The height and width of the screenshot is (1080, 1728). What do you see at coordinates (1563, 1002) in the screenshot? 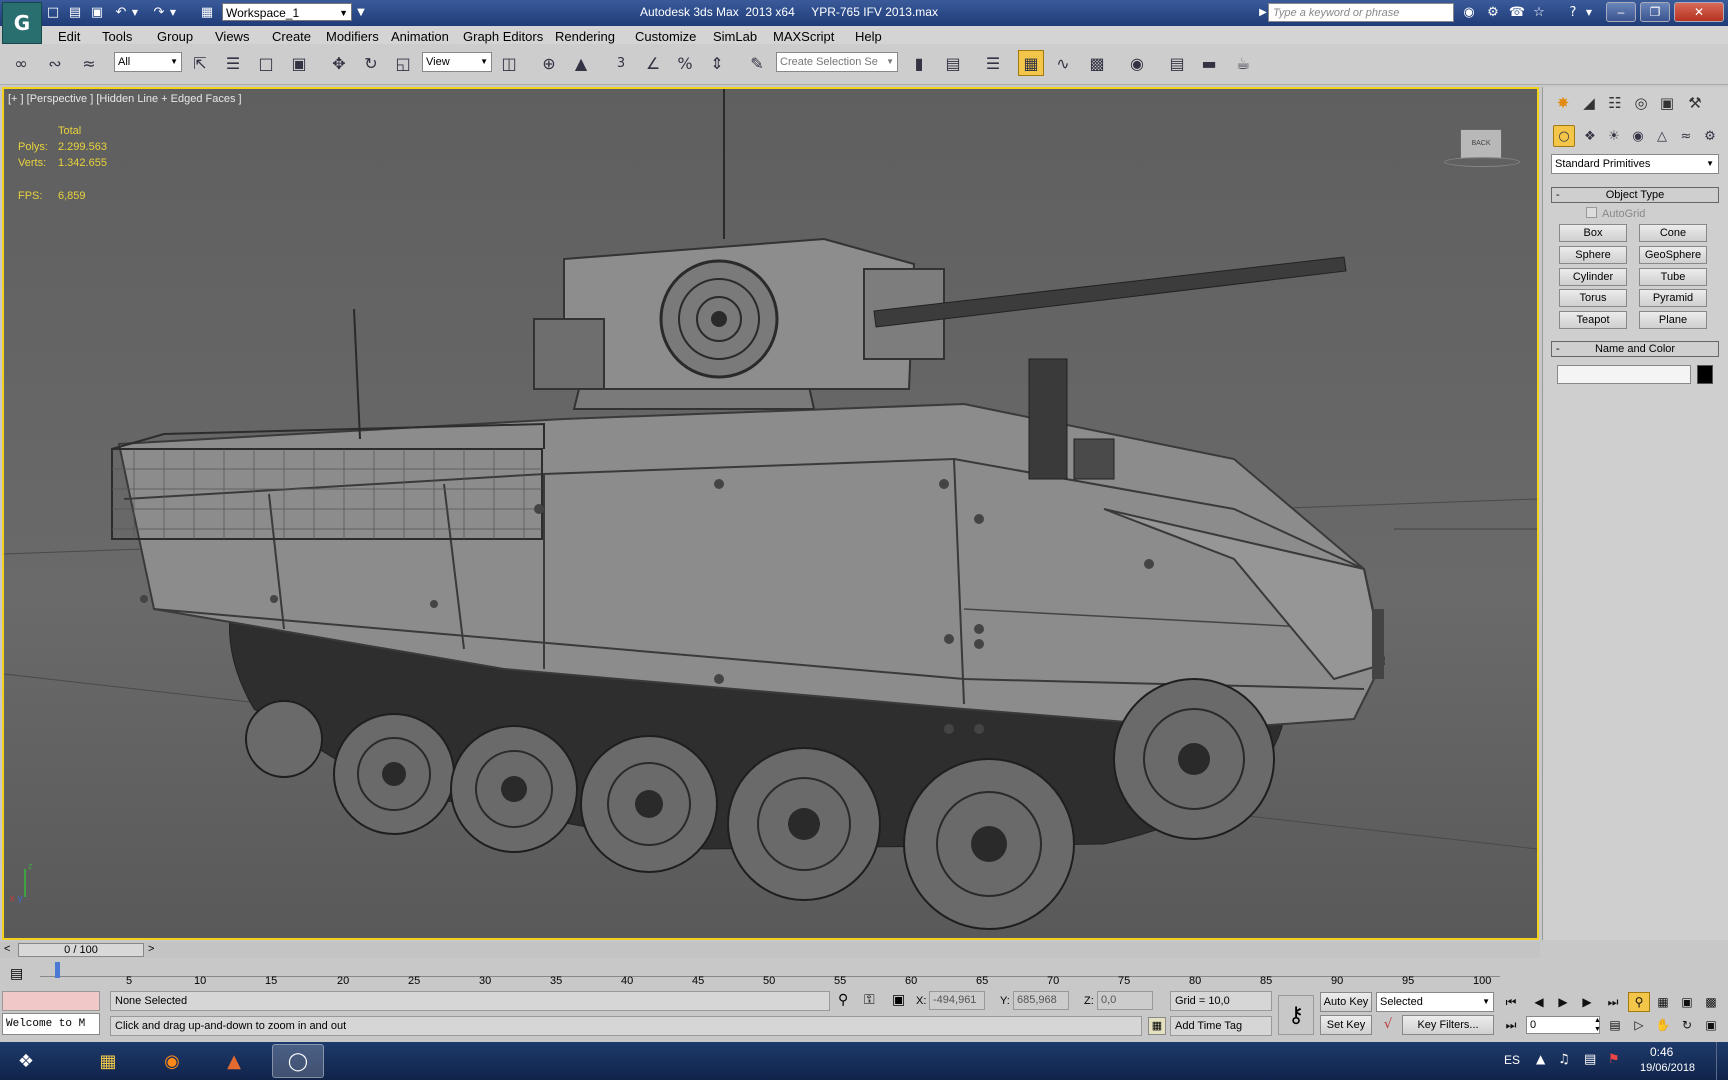
I see `play-icon: ▶` at bounding box center [1563, 1002].